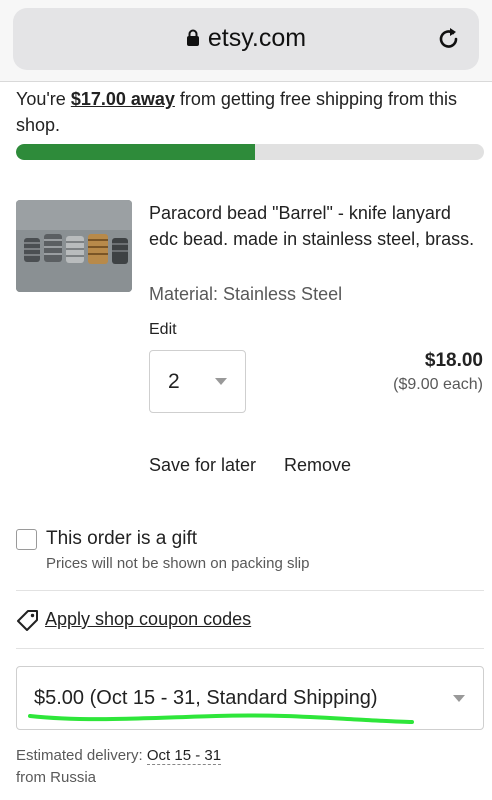 Image resolution: width=492 pixels, height=800 pixels. Describe the element at coordinates (56, 777) in the screenshot. I see `ships-from: from Russia` at that location.